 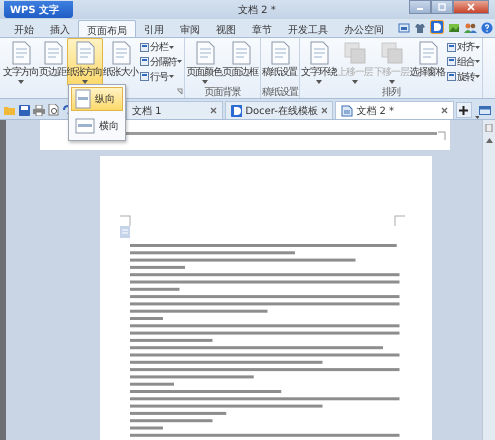 I want to click on ribbon-small-button: 行号, so click(x=161, y=77).